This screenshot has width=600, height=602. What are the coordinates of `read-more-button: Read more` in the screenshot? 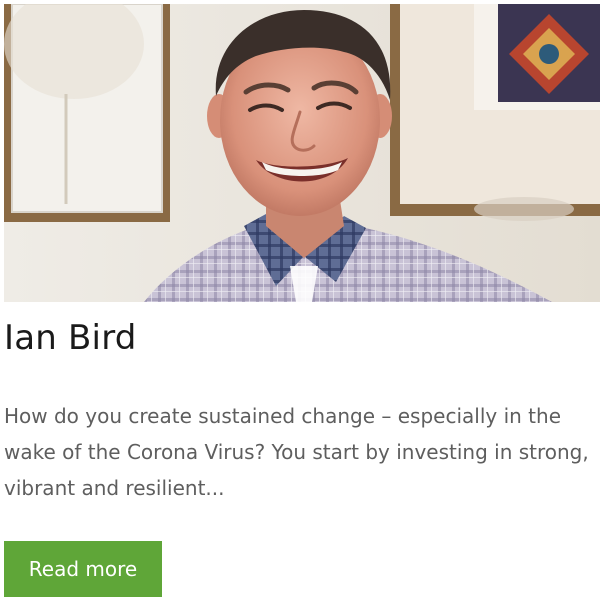 It's located at (83, 569).